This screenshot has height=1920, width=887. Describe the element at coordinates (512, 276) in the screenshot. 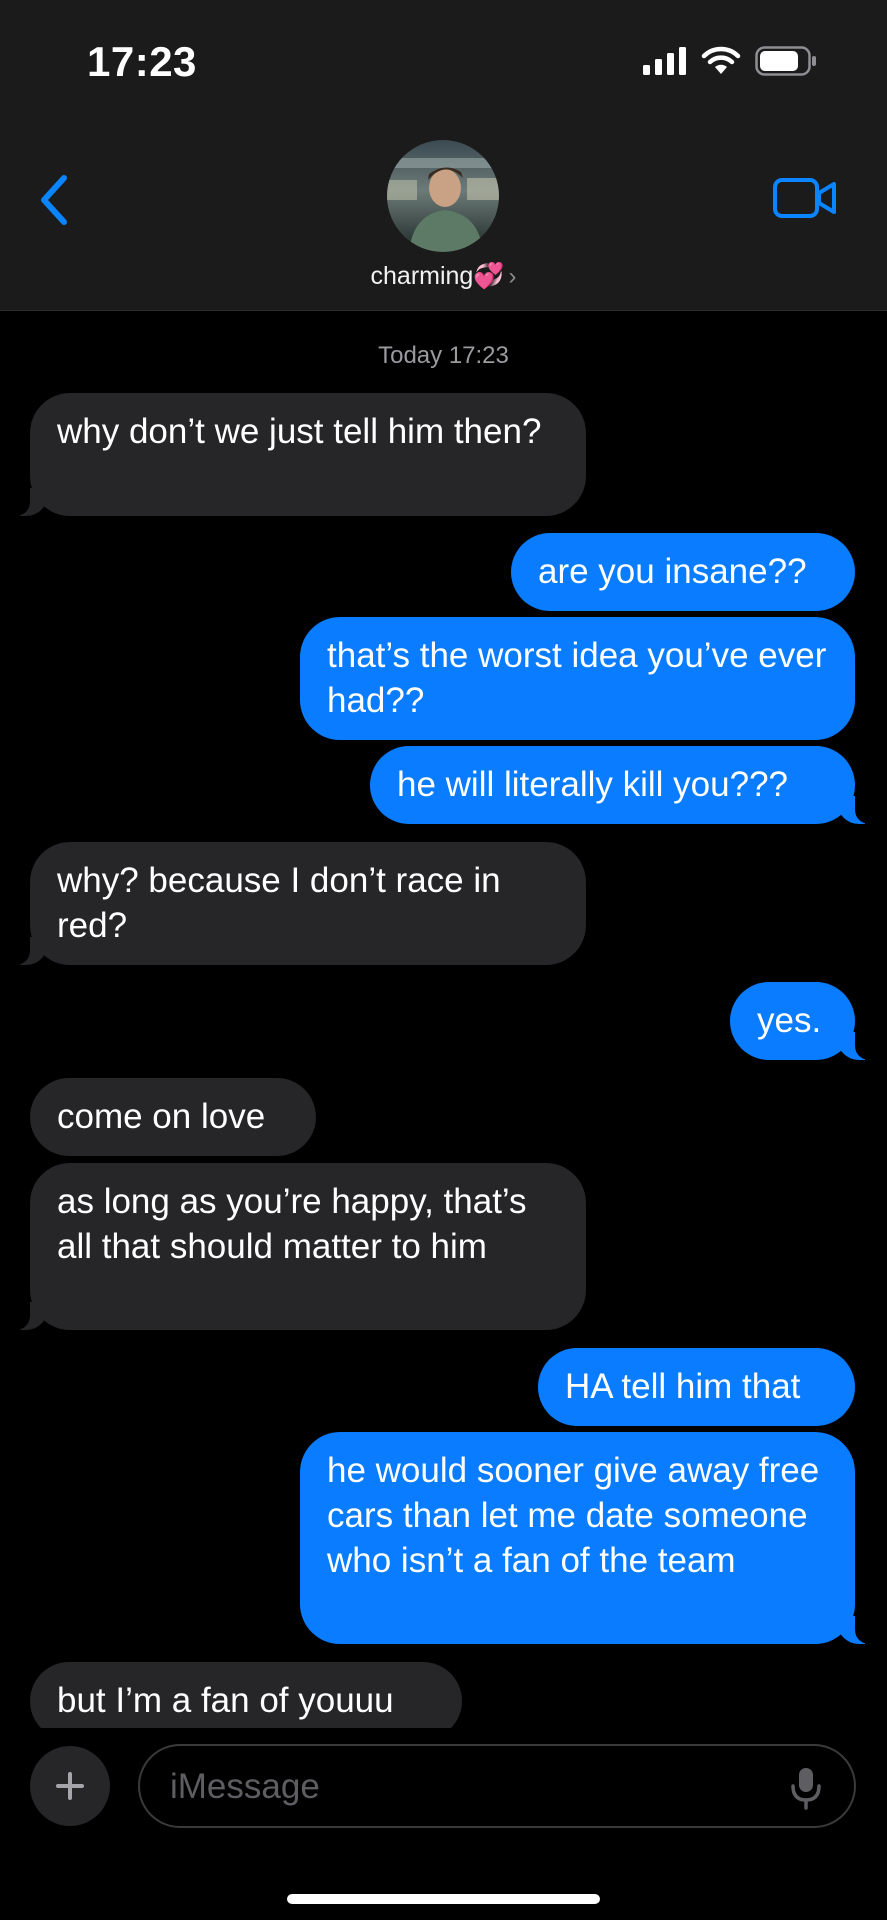

I see `chevron-right-icon: ›` at that location.